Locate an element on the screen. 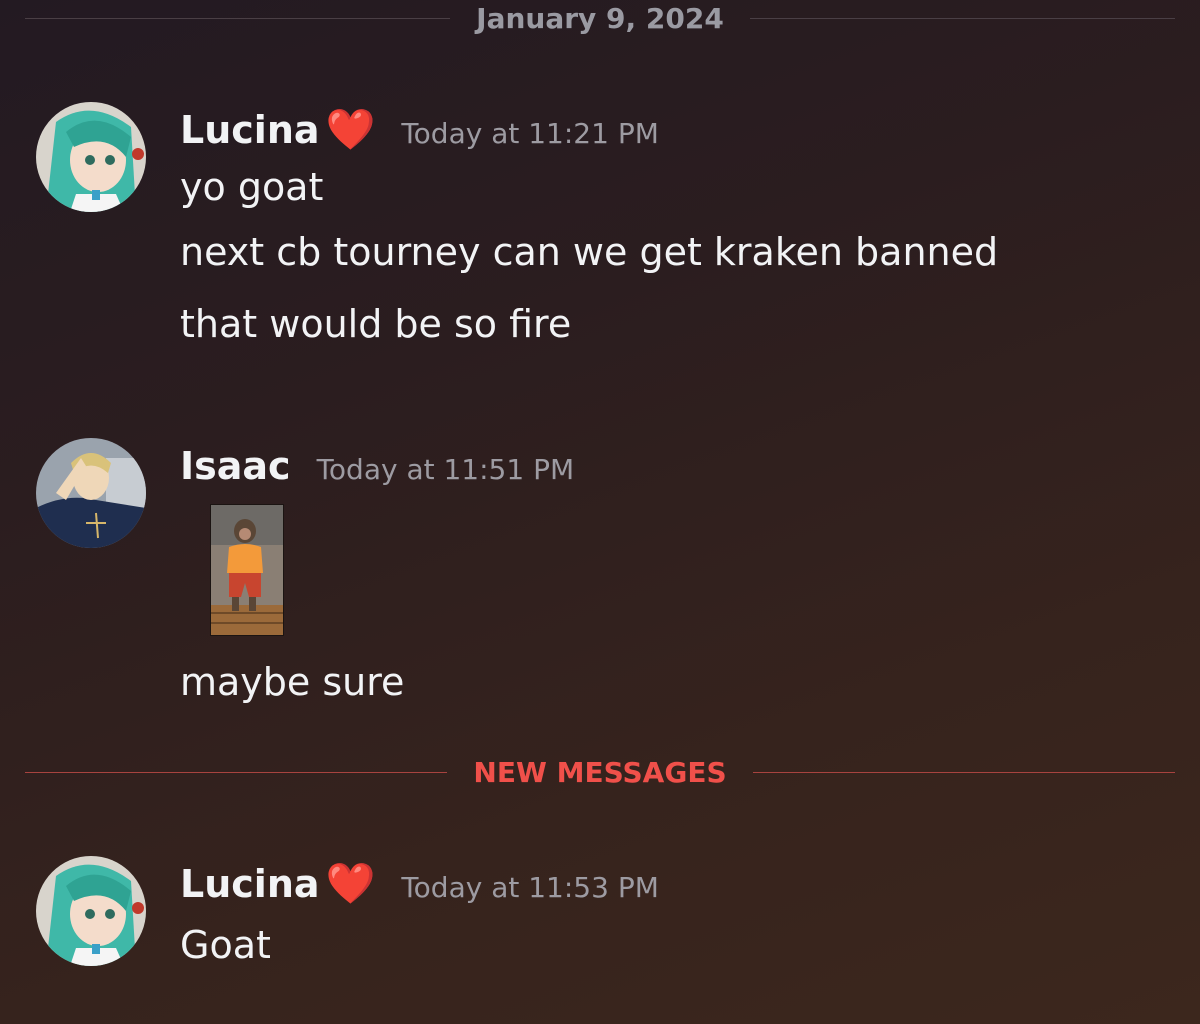 This screenshot has height=1024, width=1200. message-header: Isaac Today at 11:51 PM is located at coordinates (680, 466).